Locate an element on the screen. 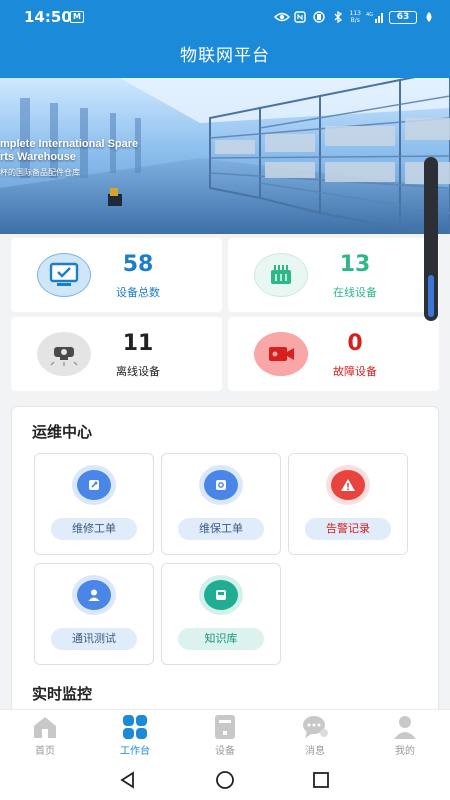 The image size is (450, 800). ops-item-comm-test: 通讯测试 is located at coordinates (94, 614).